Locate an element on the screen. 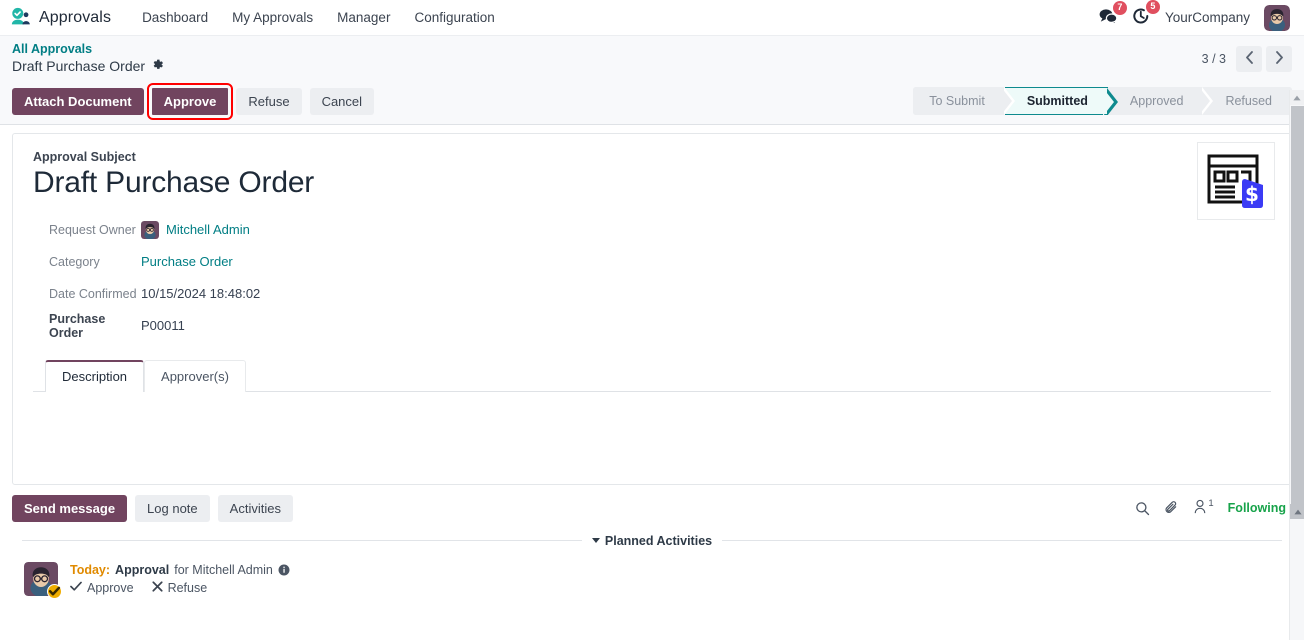 This screenshot has width=1304, height=640. nav-item-my-approvals: My Approvals is located at coordinates (272, 17).